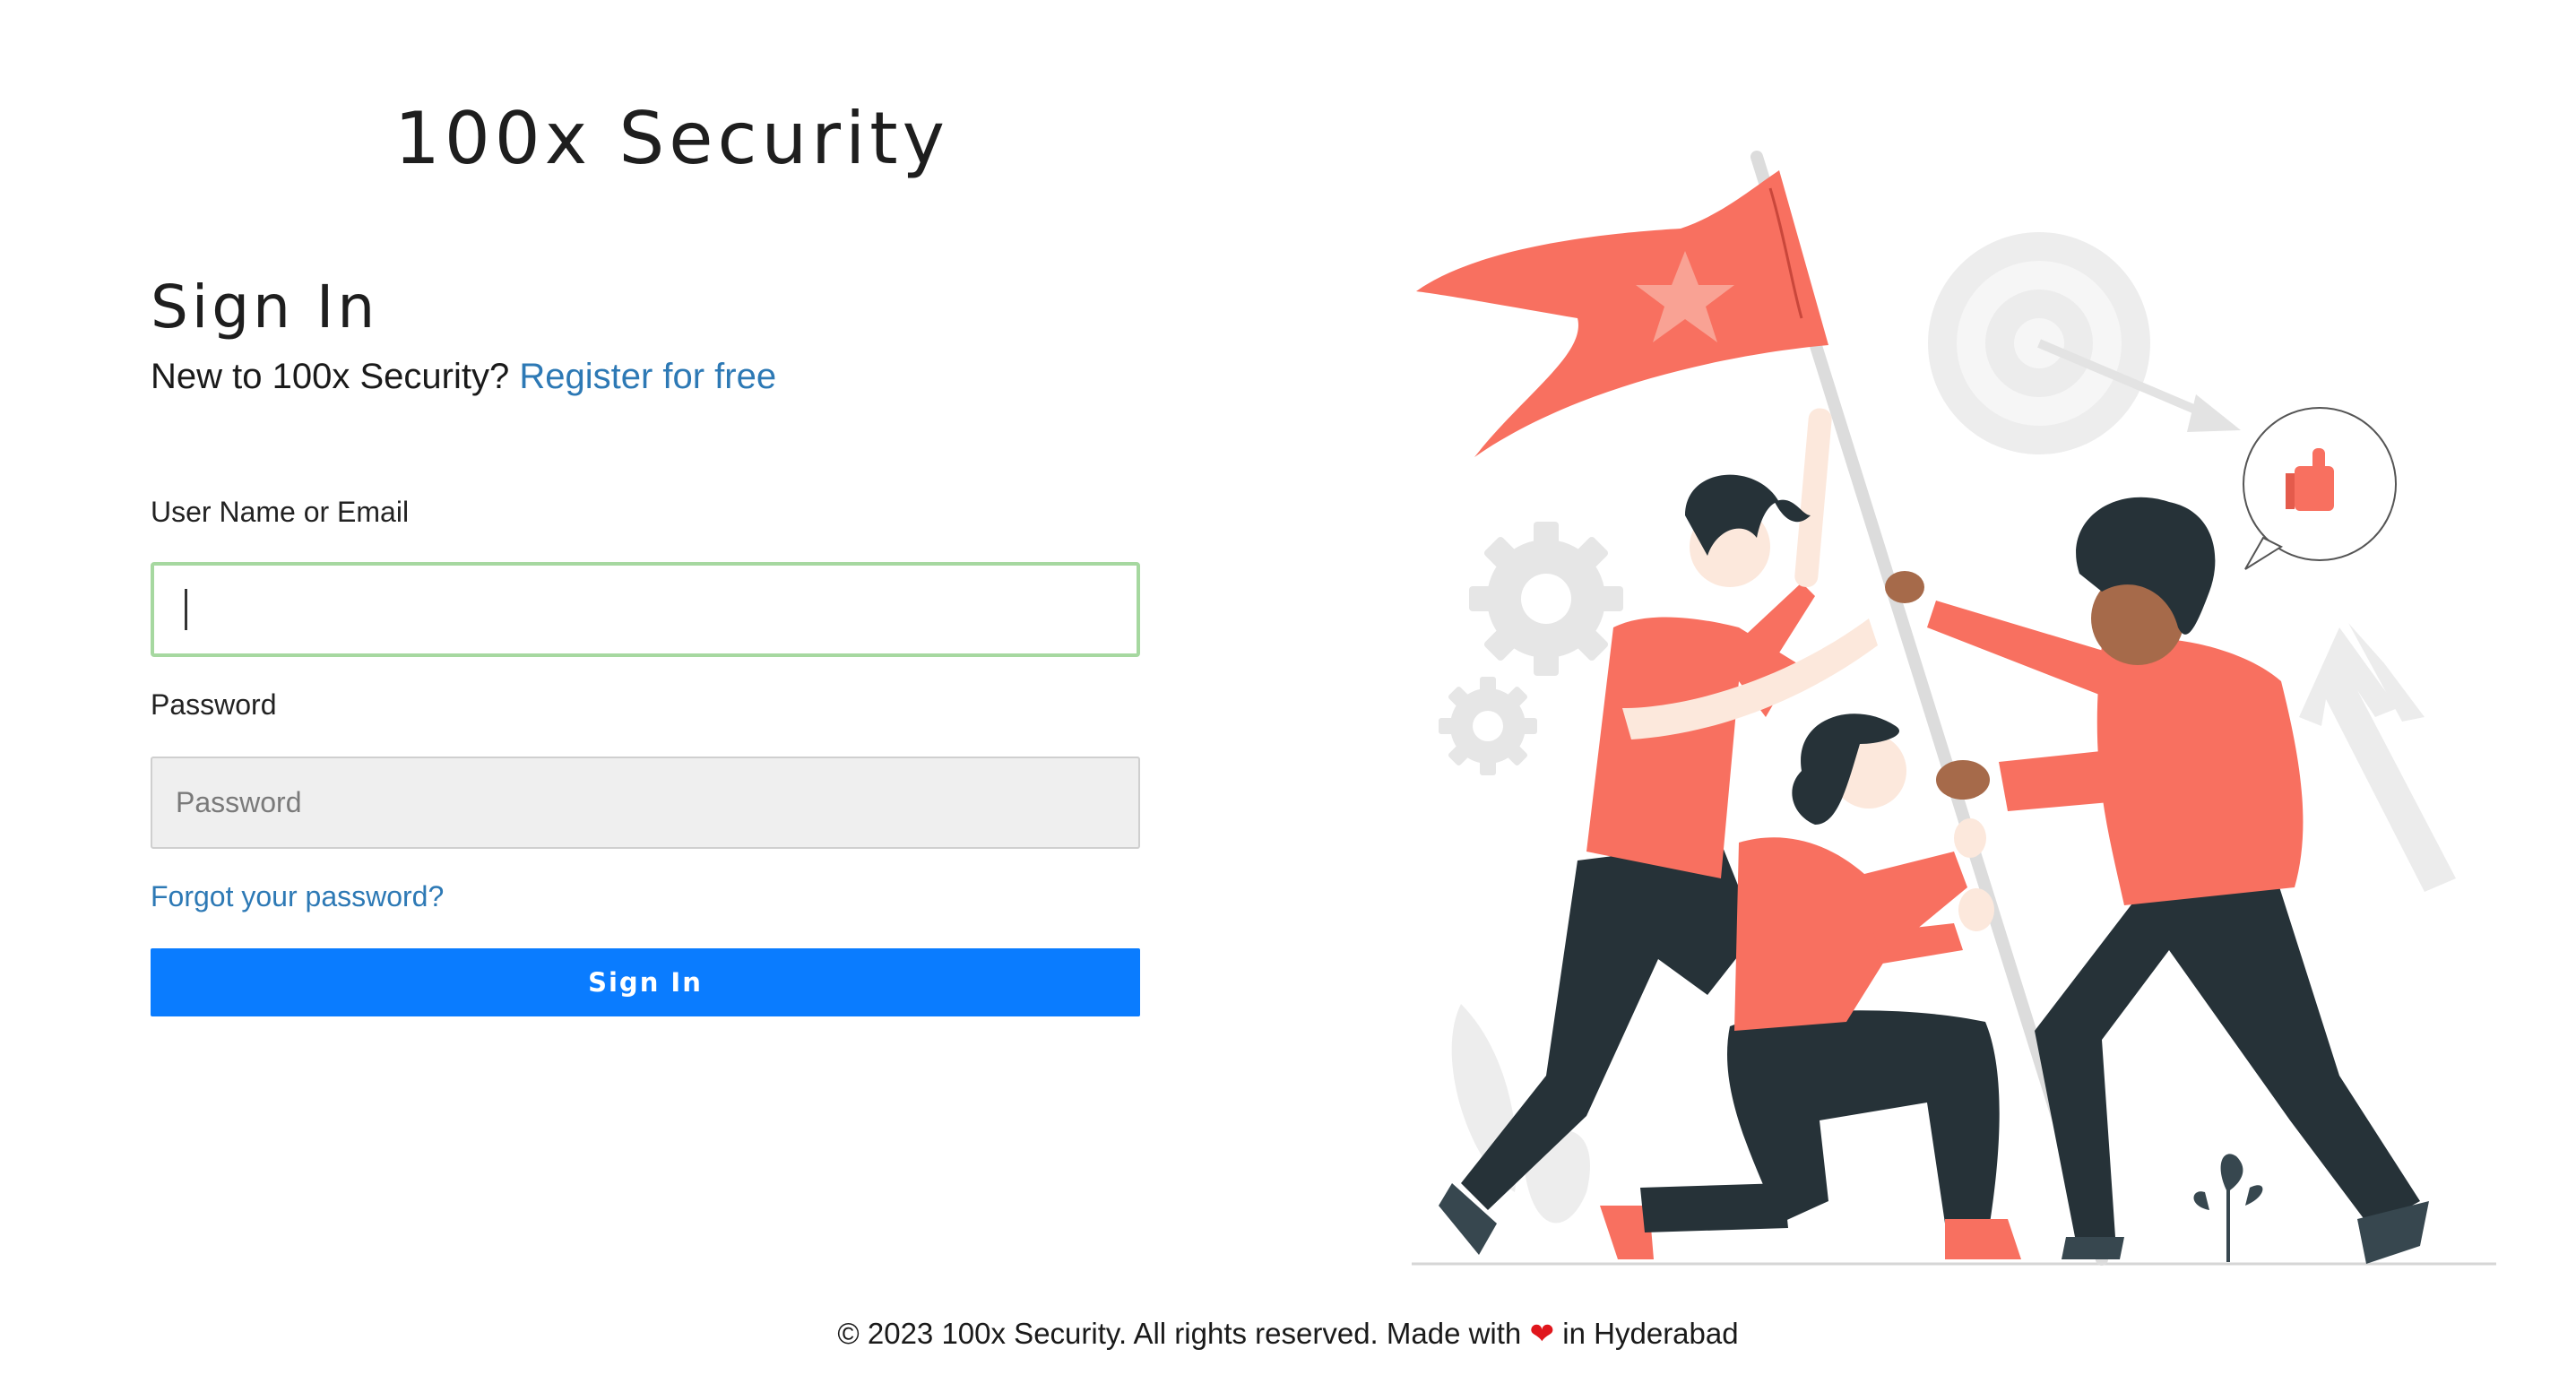 The width and height of the screenshot is (2576, 1375). I want to click on username-label: User Name or Email, so click(280, 512).